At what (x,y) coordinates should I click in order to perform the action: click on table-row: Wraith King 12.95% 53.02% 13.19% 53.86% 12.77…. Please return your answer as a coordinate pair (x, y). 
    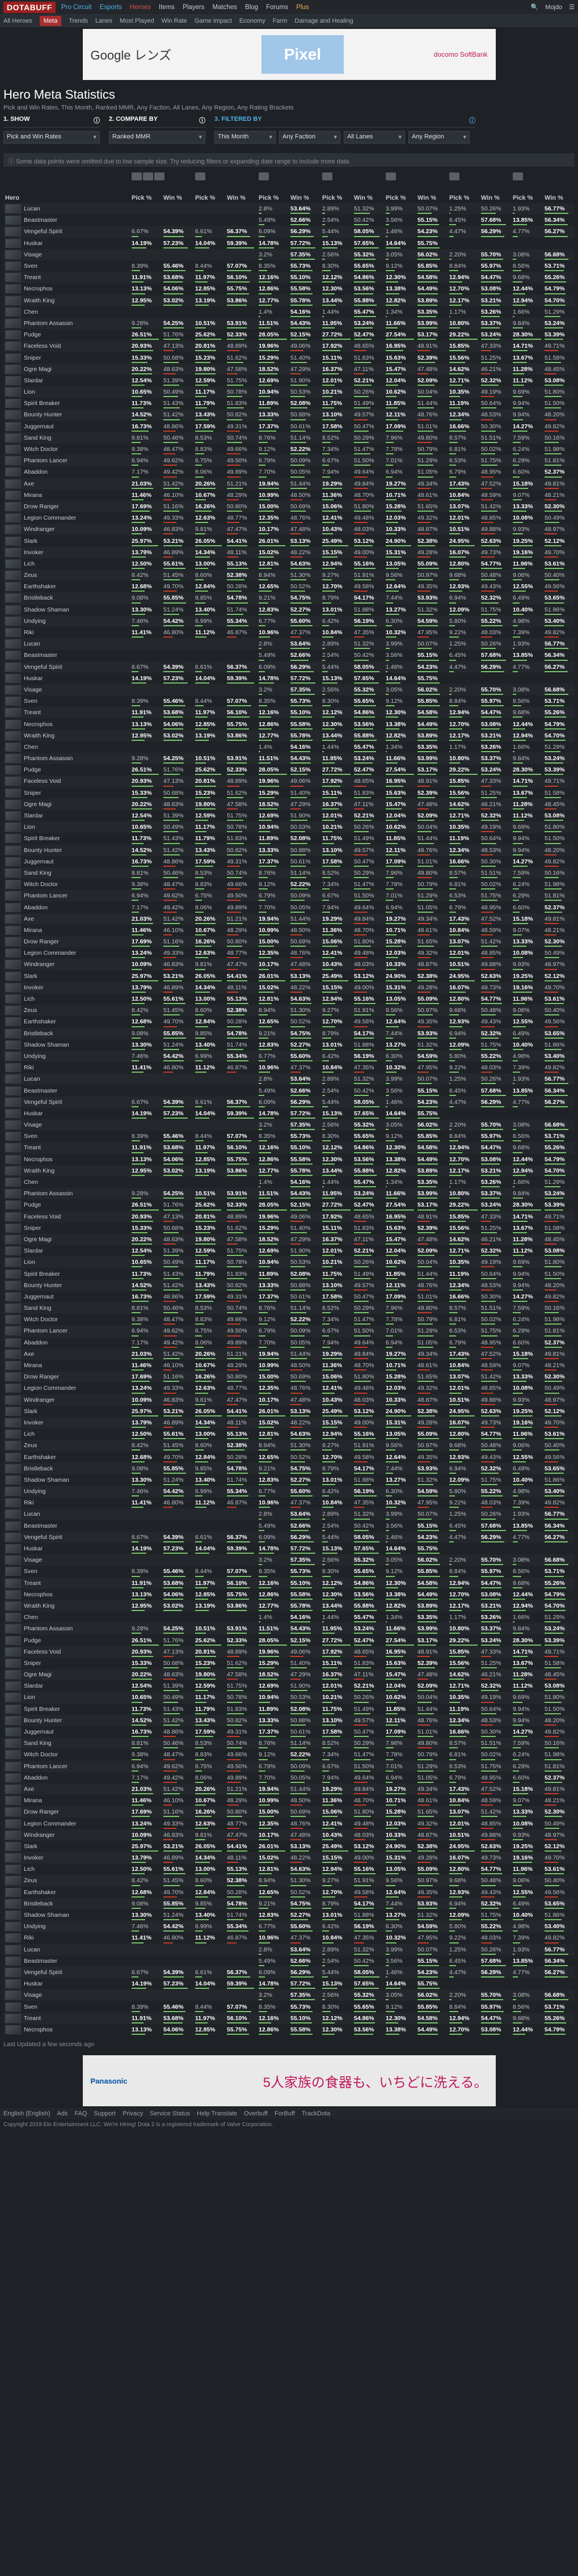
    Looking at the image, I should click on (289, 735).